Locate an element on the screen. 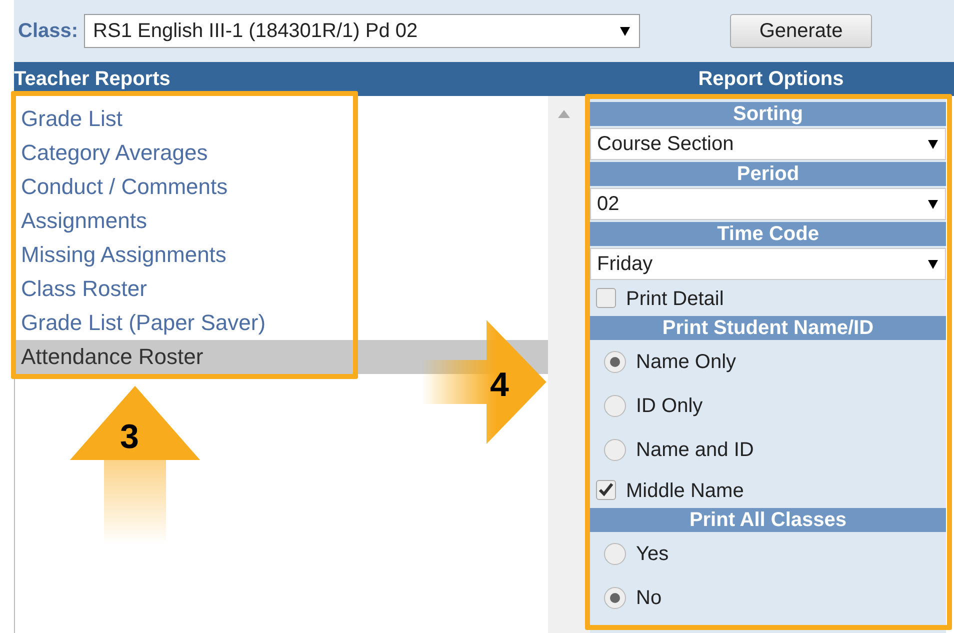 The image size is (954, 633). section-header: Print All Classes is located at coordinates (768, 520).